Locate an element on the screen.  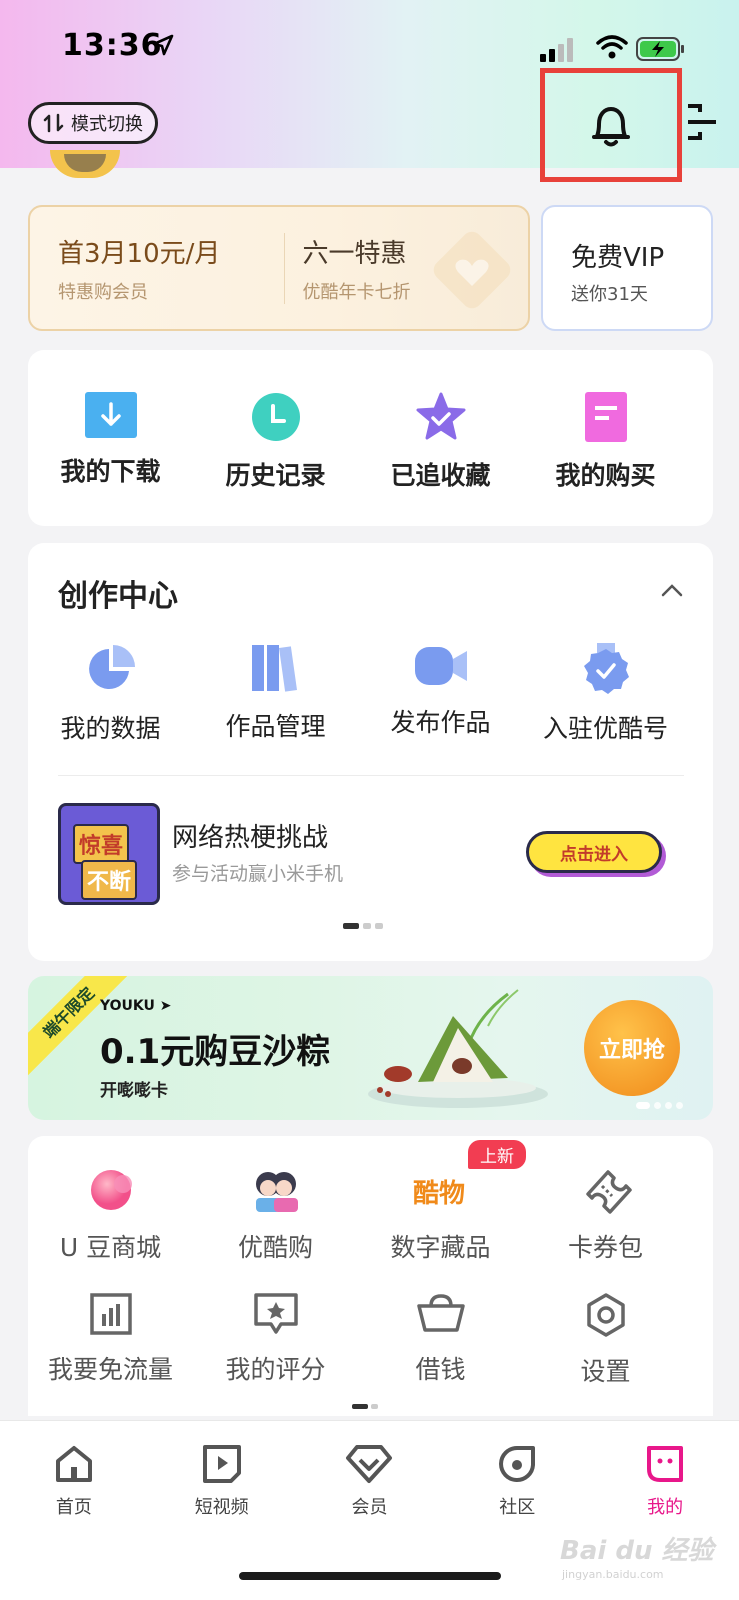
tool-youku-shop: 优酷购 is located at coordinates (275, 1215).